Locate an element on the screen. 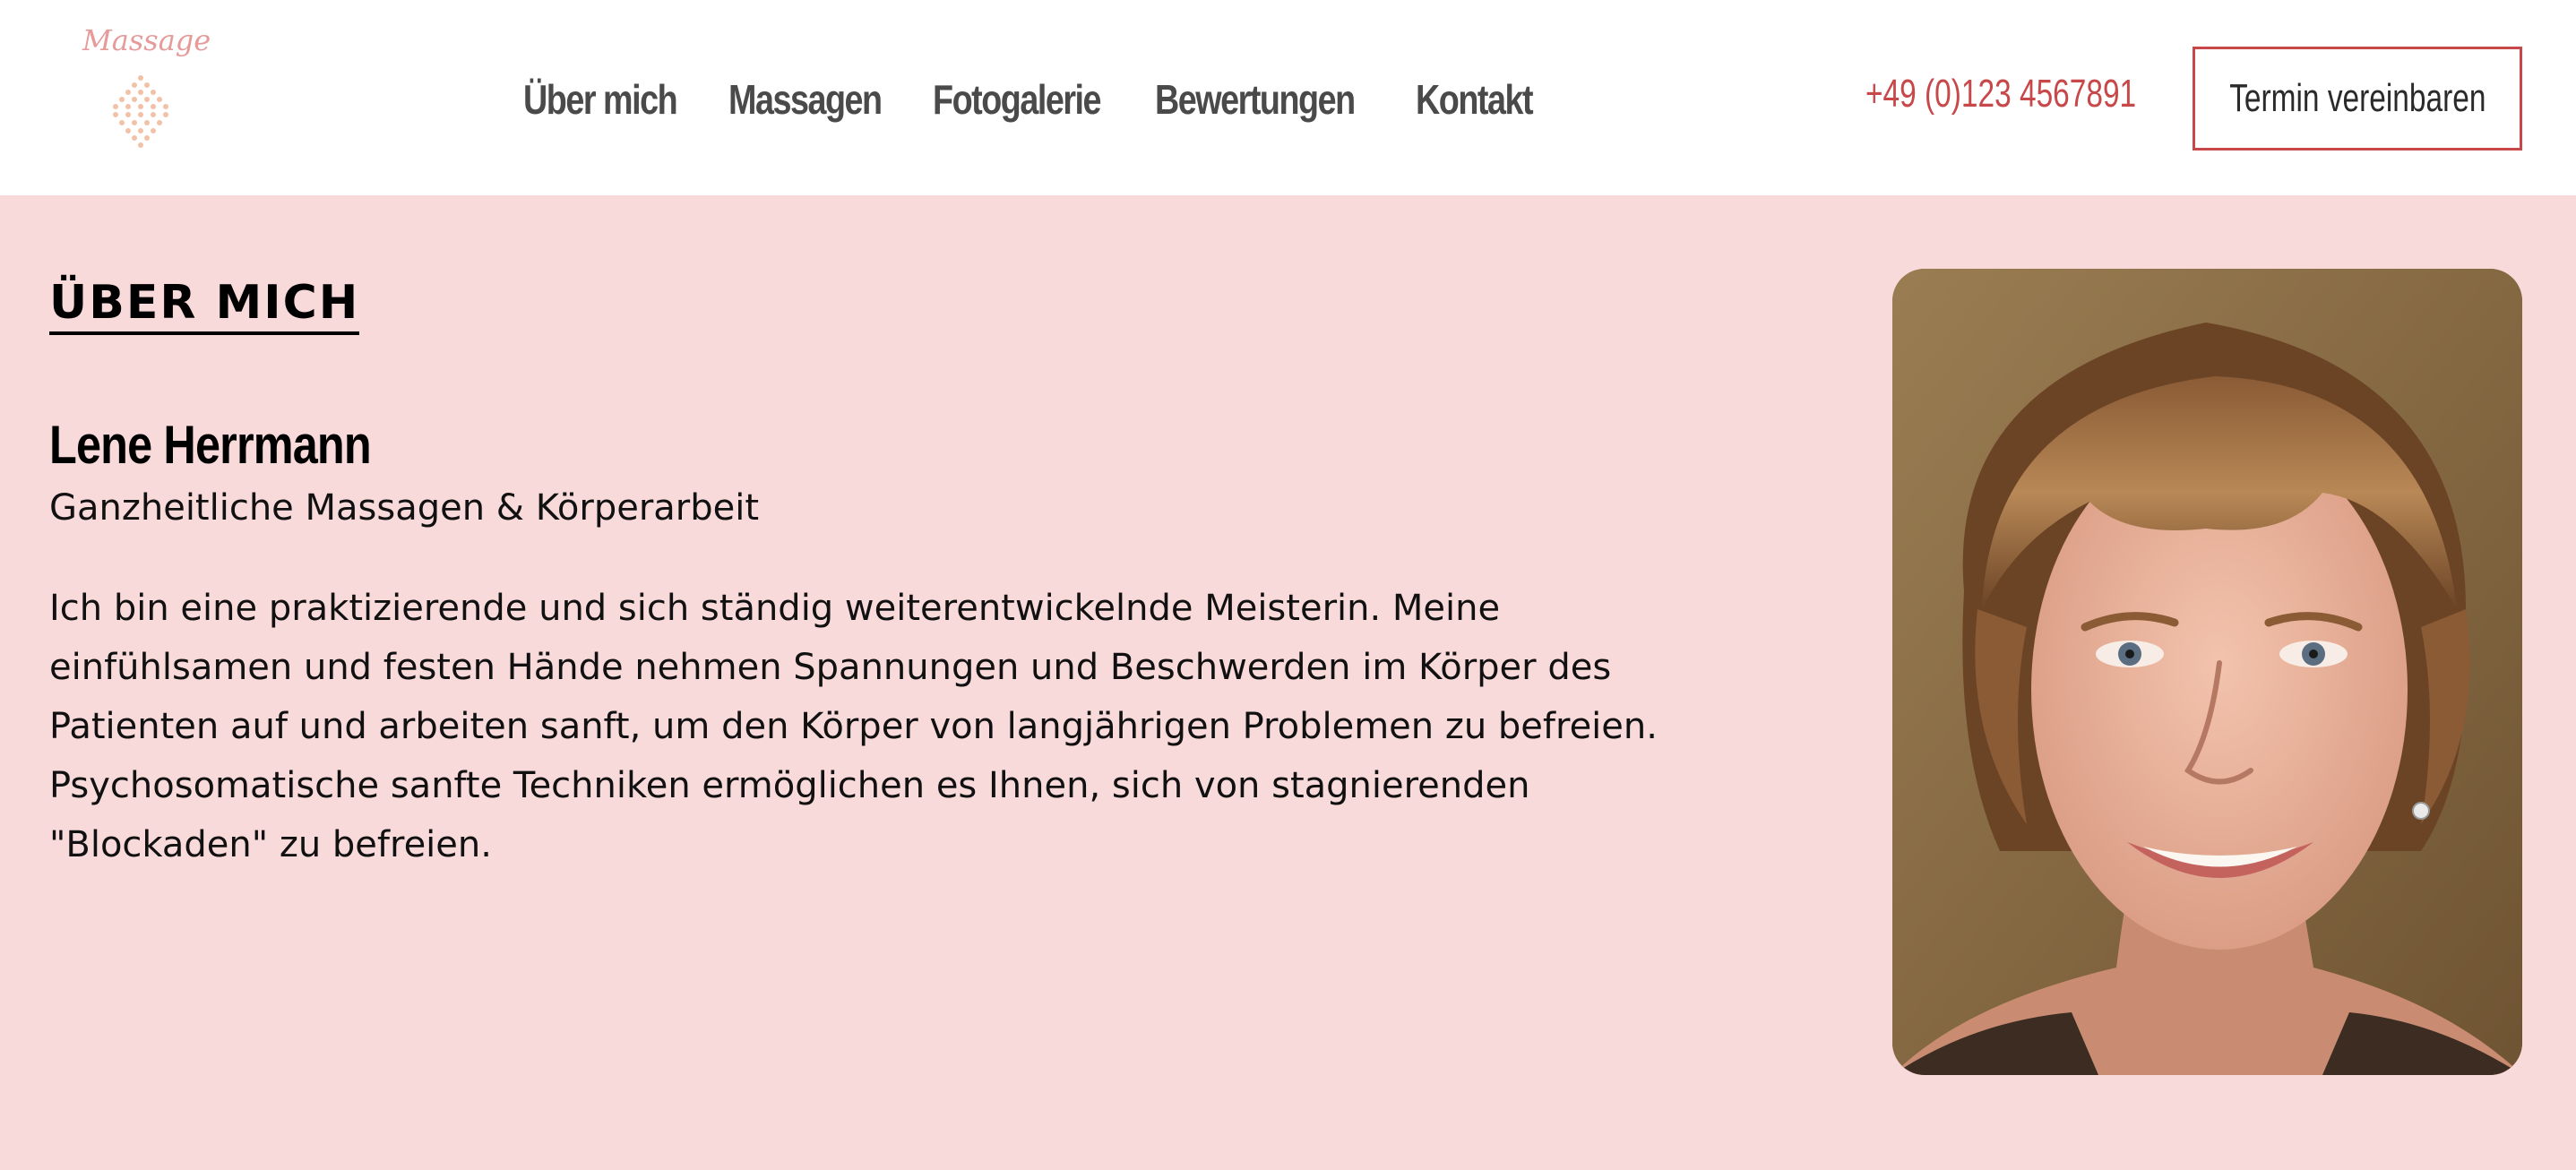 The width and height of the screenshot is (2576, 1170). section-heading: ÜBER MICH is located at coordinates (204, 305).